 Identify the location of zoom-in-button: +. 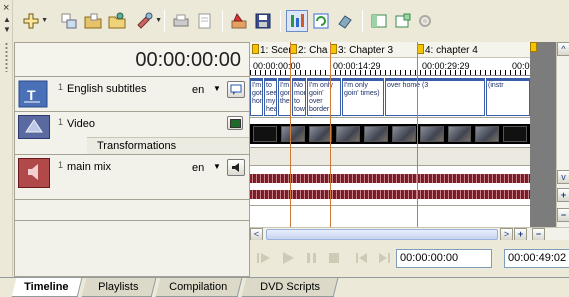
(563, 195).